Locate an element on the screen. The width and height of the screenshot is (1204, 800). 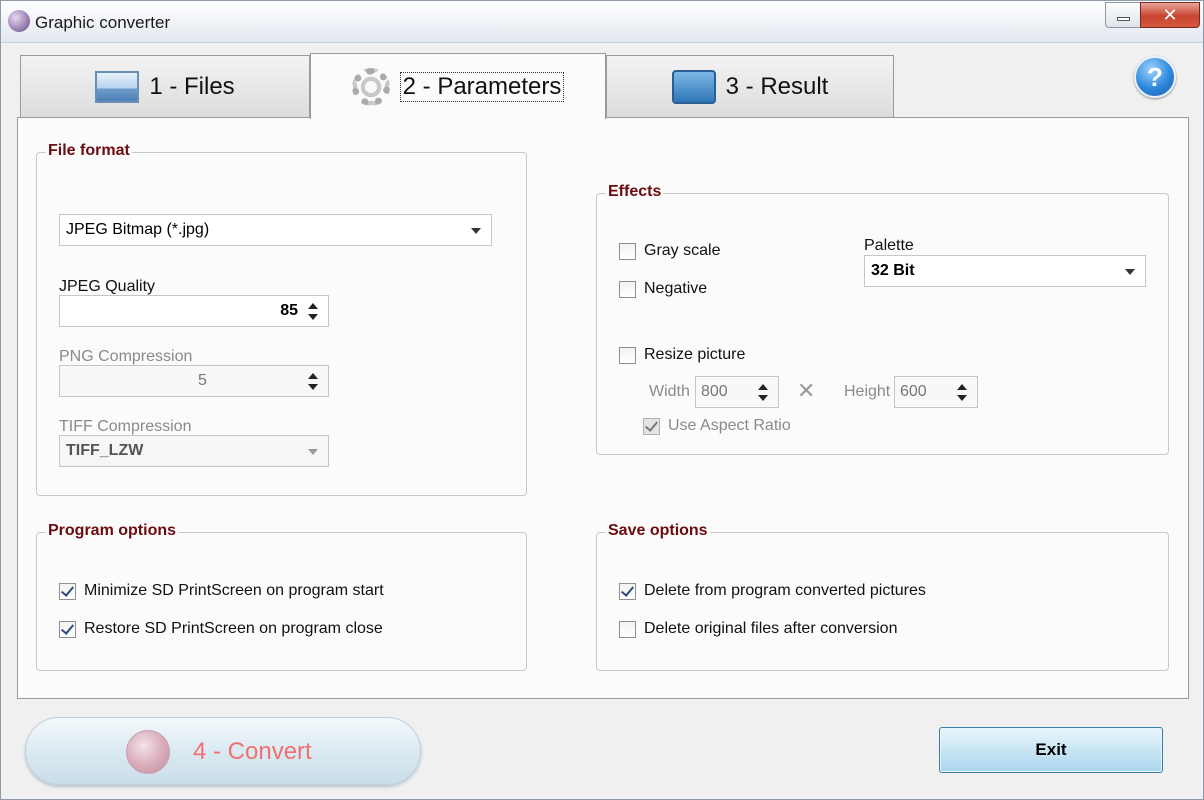
aspect-ratio-checkbox: Use Aspect Ratio is located at coordinates (717, 426).